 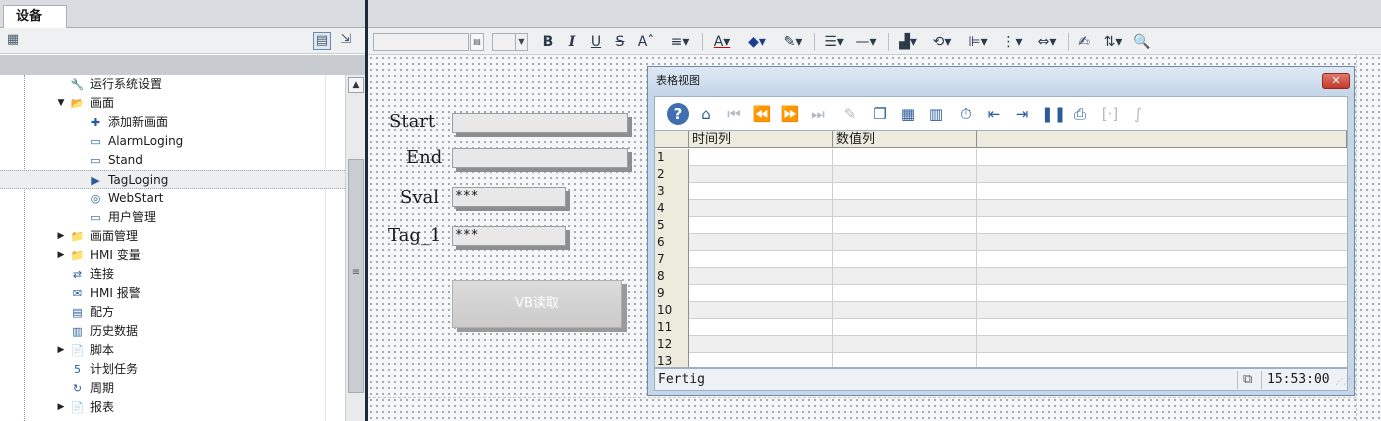 What do you see at coordinates (509, 197) in the screenshot?
I see `sval-io-field: ***` at bounding box center [509, 197].